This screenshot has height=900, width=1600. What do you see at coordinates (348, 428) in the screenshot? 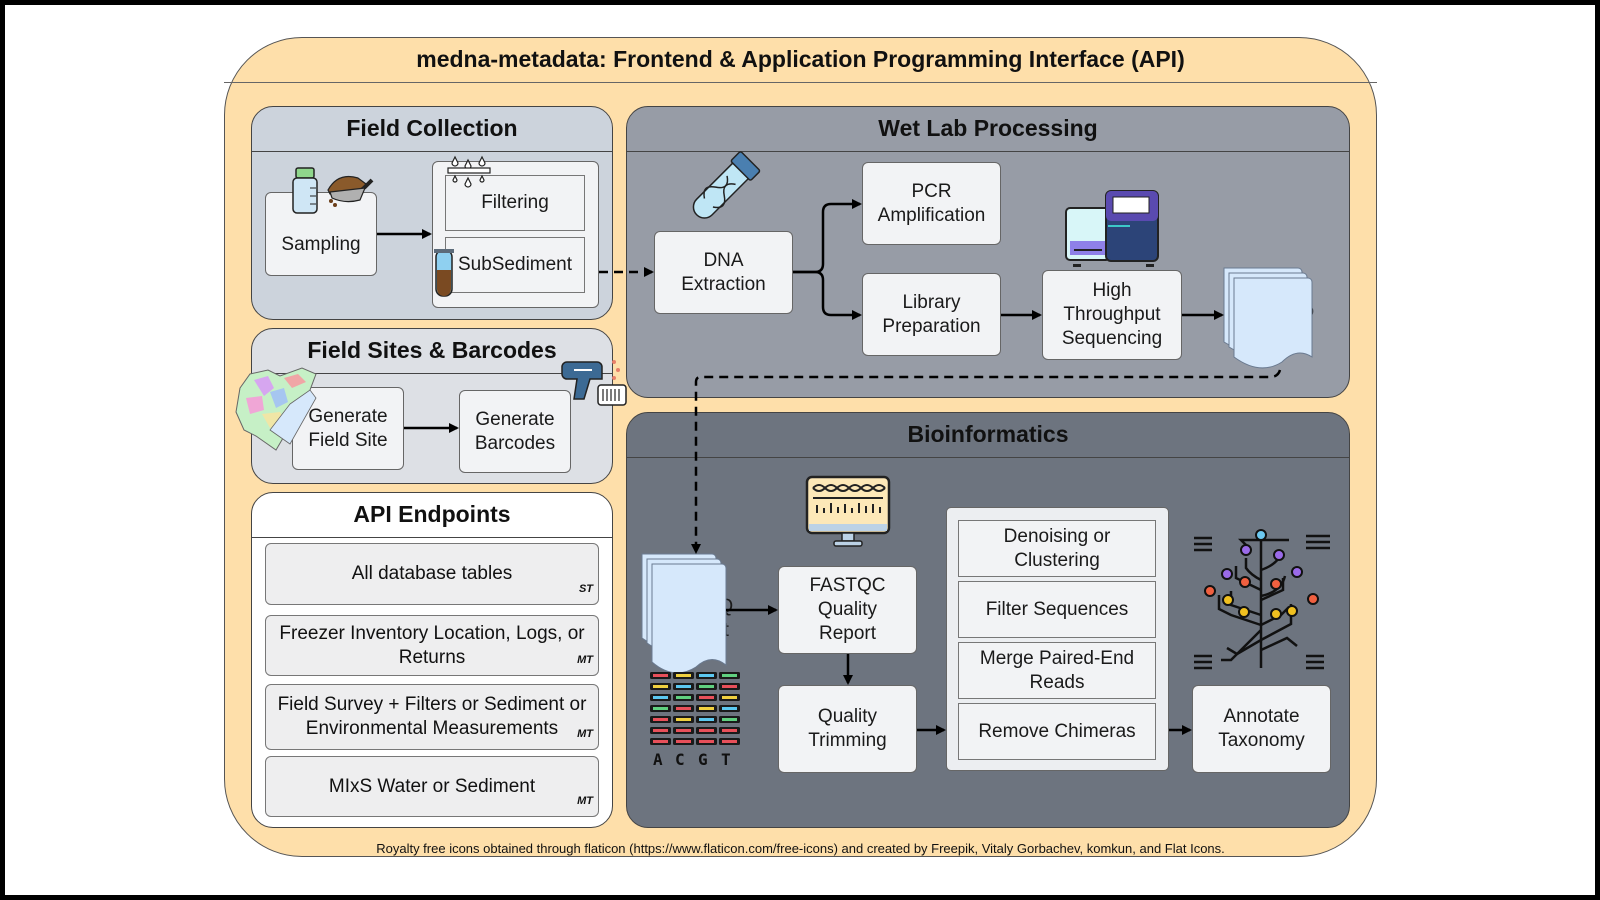
I see `generate-field-site-box: Generate Field Site` at bounding box center [348, 428].